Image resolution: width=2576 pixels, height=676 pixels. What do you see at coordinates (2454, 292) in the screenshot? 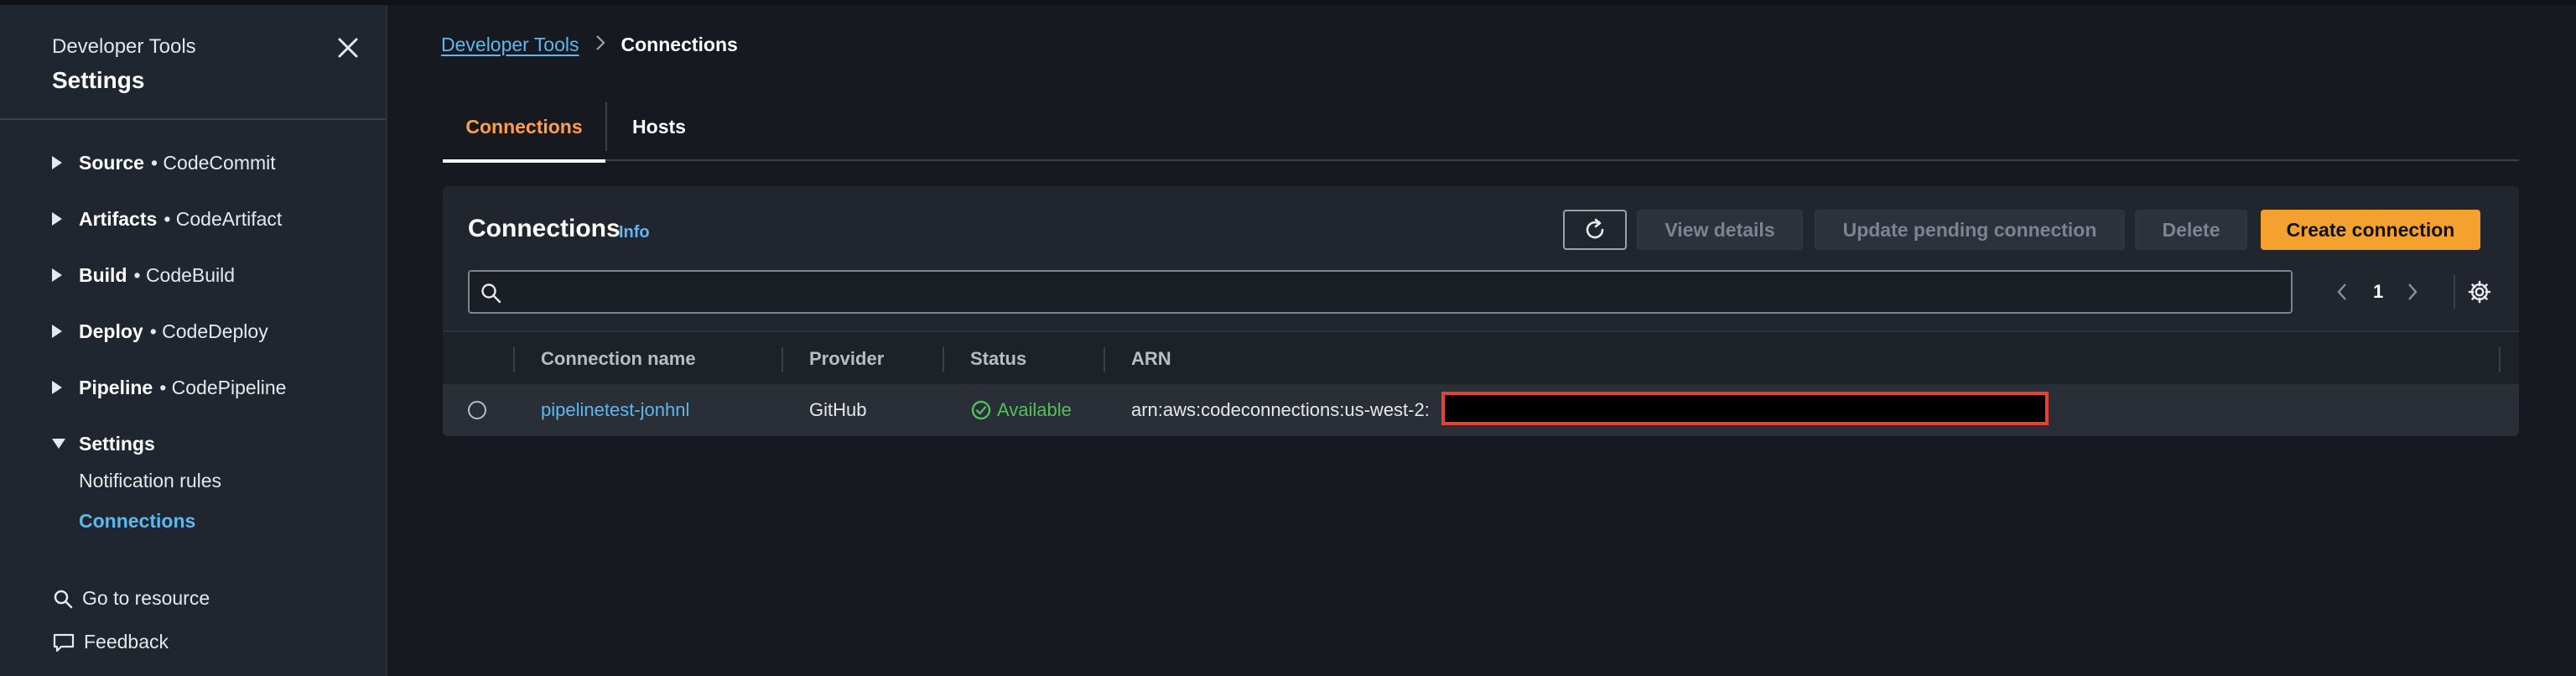
I see `pager-divider` at bounding box center [2454, 292].